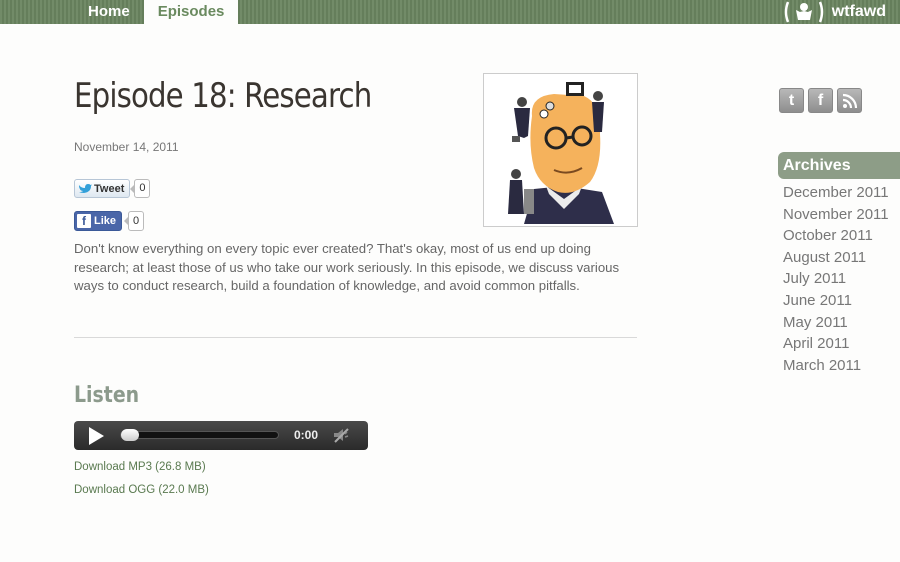 This screenshot has height=562, width=900. Describe the element at coordinates (791, 100) in the screenshot. I see `twitter-icon: t` at that location.